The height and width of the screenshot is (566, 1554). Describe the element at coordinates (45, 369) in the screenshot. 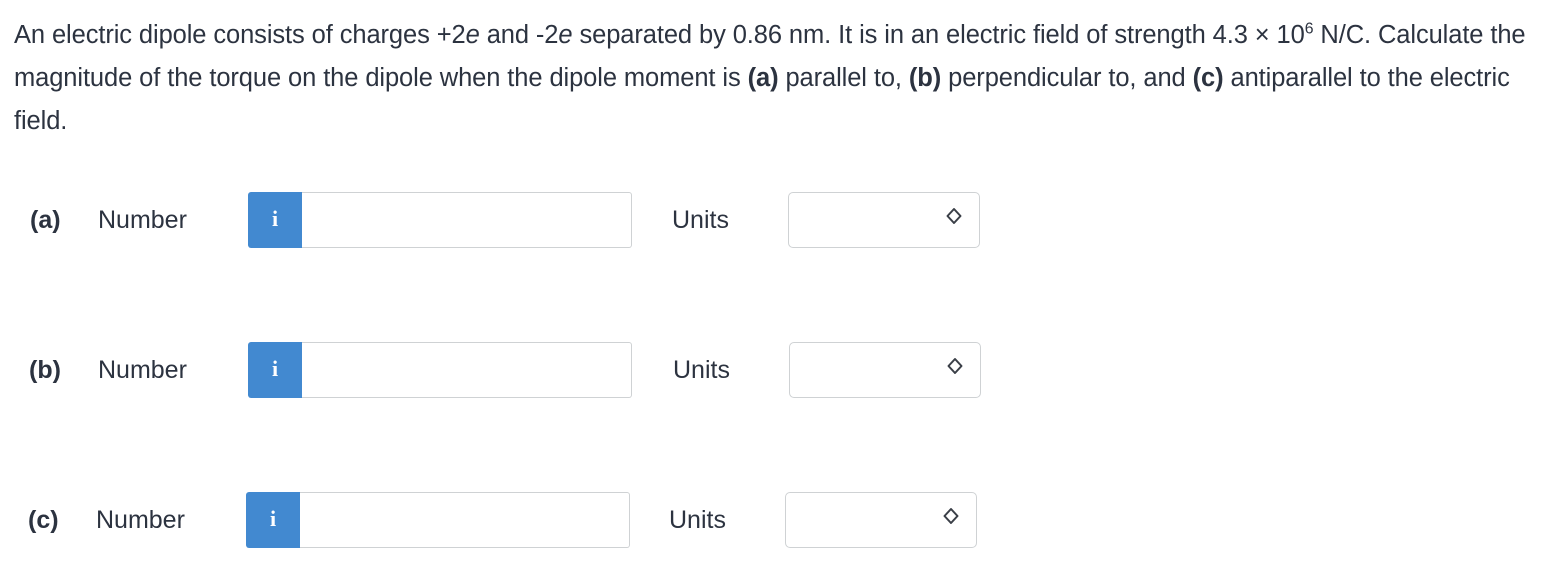

I see `part-label-b: (b)` at that location.